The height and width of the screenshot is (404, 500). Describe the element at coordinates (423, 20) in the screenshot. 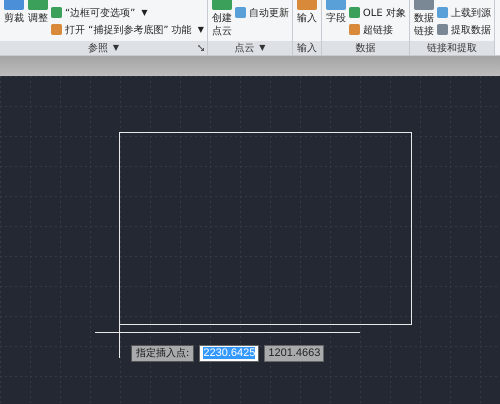

I see `ribbon-button: 数据链接` at that location.